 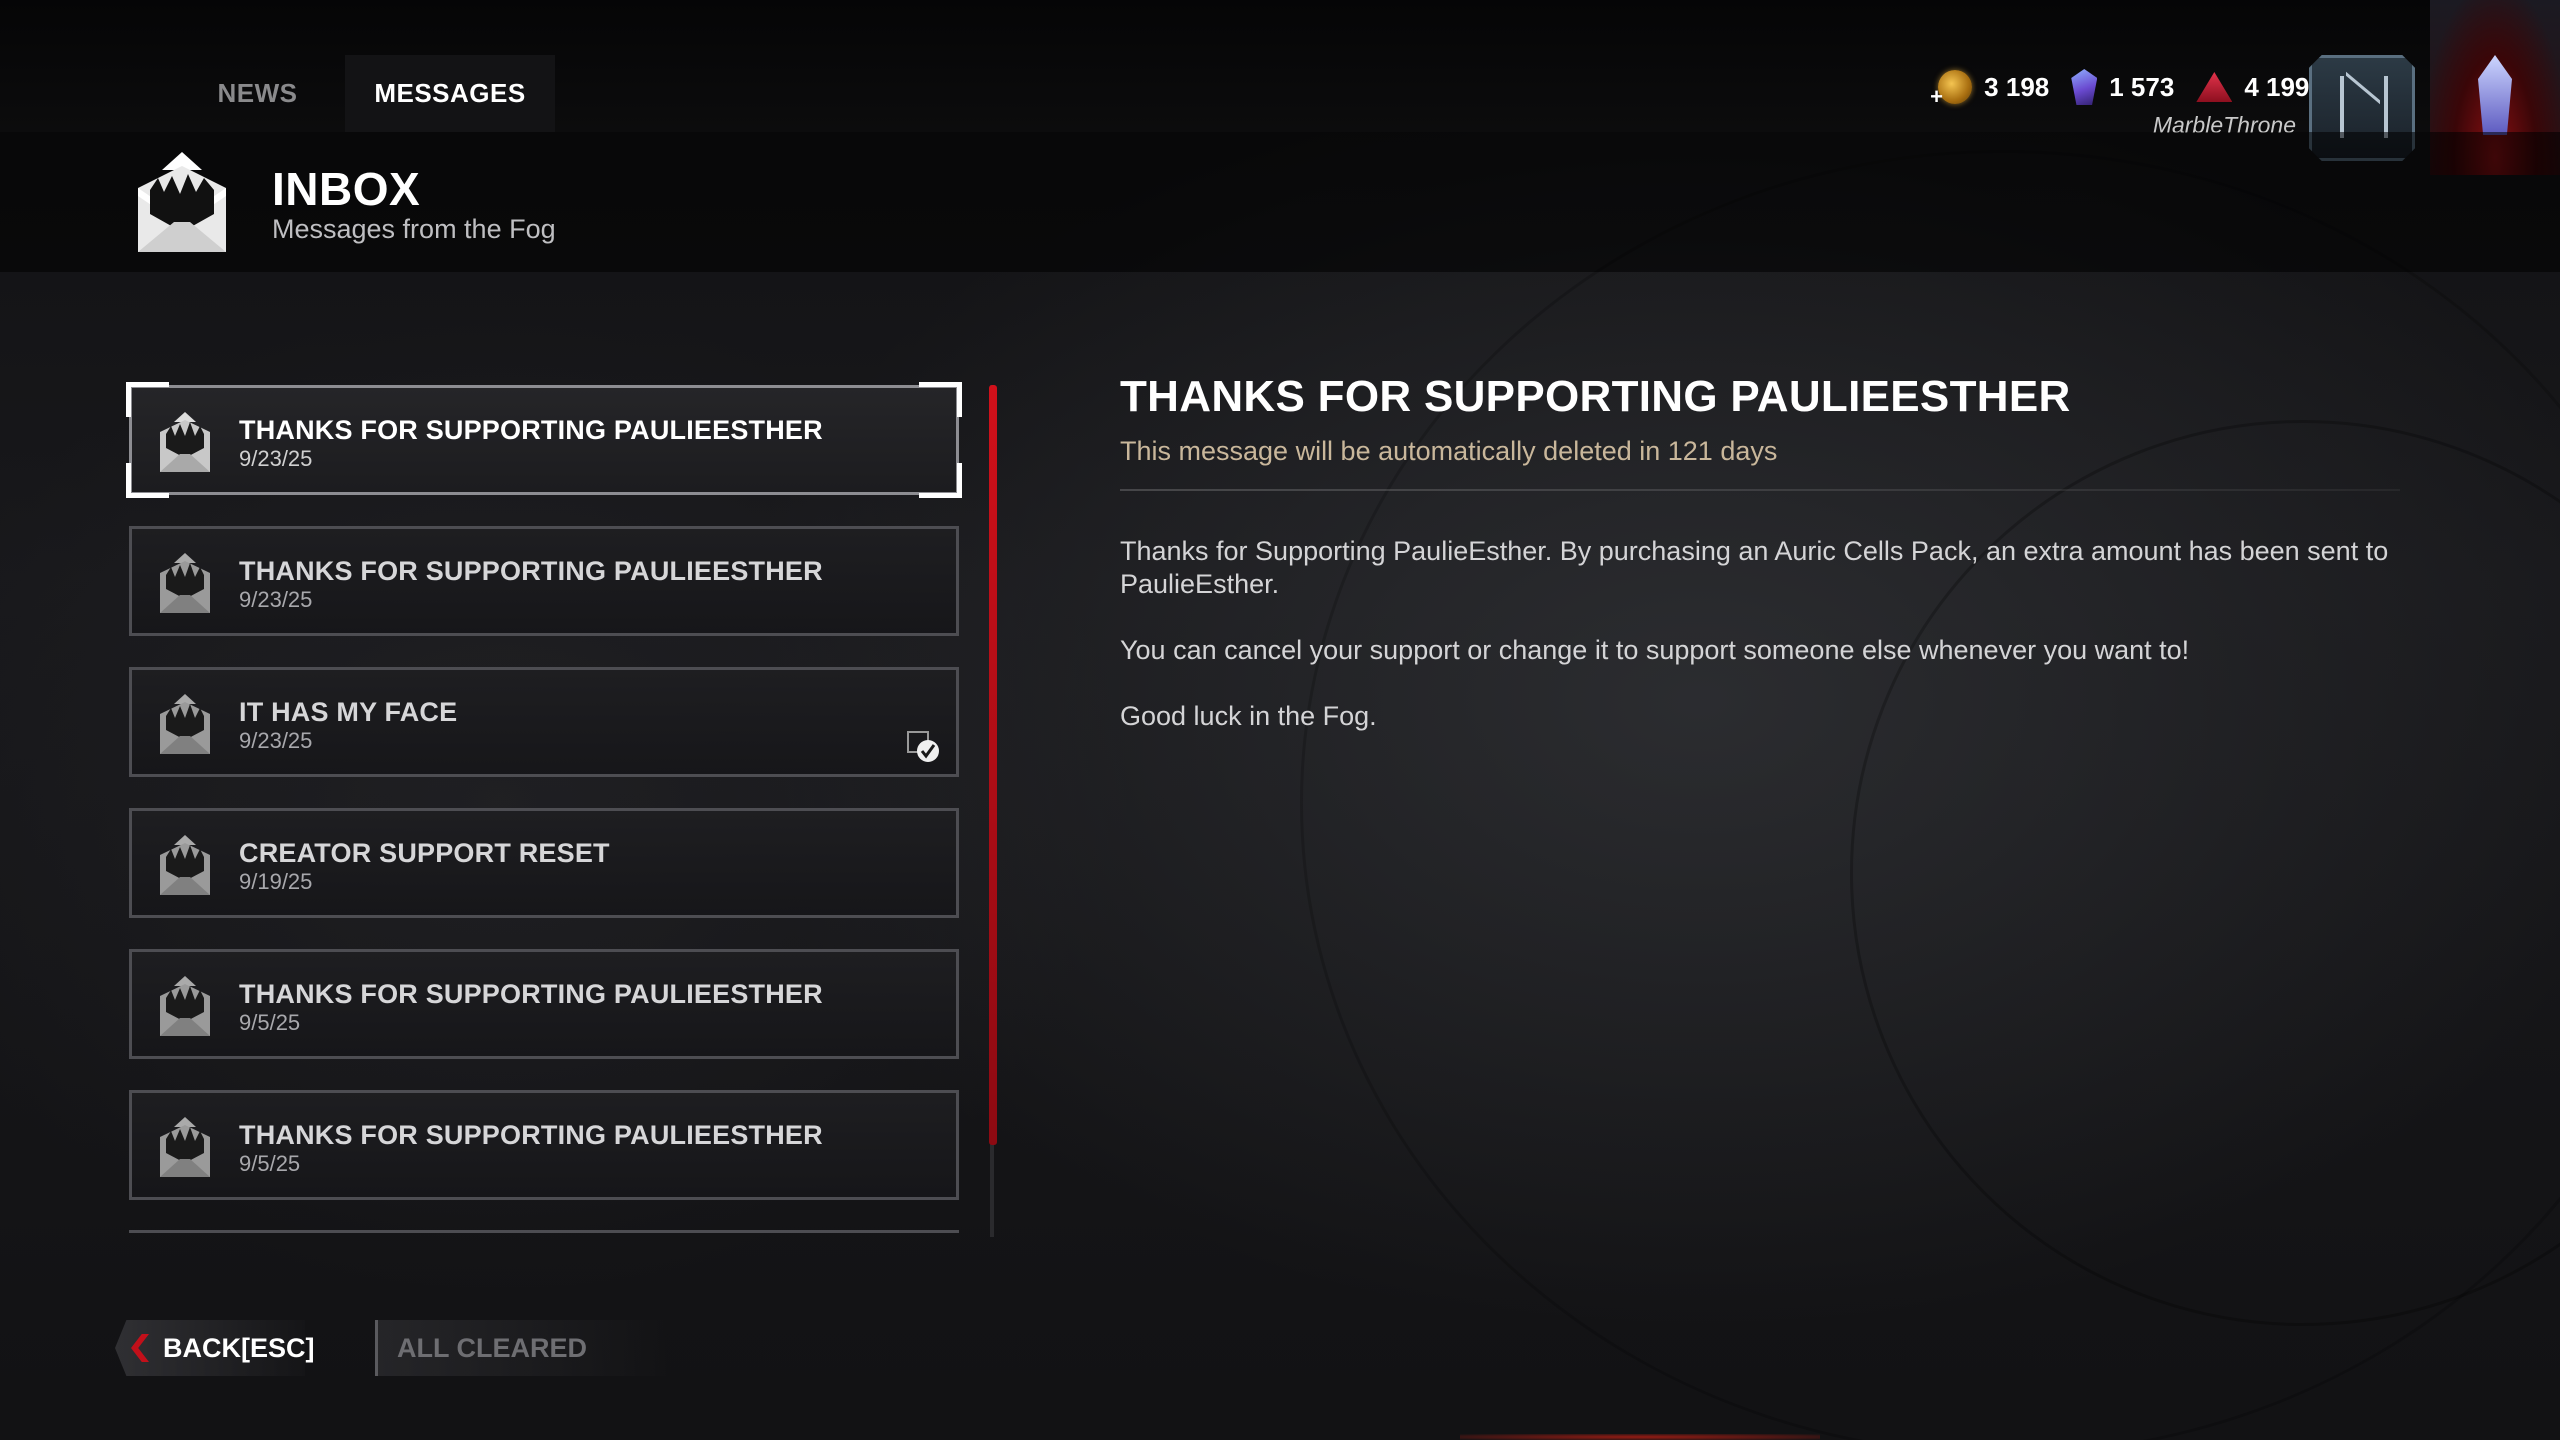 What do you see at coordinates (1951, 89) in the screenshot?
I see `iridescent-shard-icon: +` at bounding box center [1951, 89].